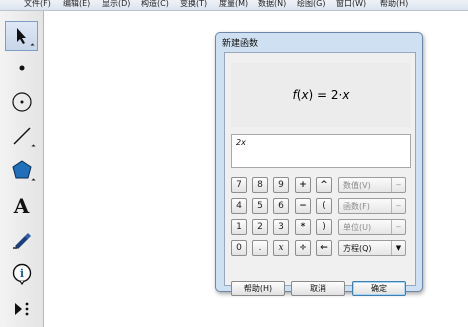 This screenshot has width=468, height=327. Describe the element at coordinates (305, 95) in the screenshot. I see `preview-variable: x` at that location.